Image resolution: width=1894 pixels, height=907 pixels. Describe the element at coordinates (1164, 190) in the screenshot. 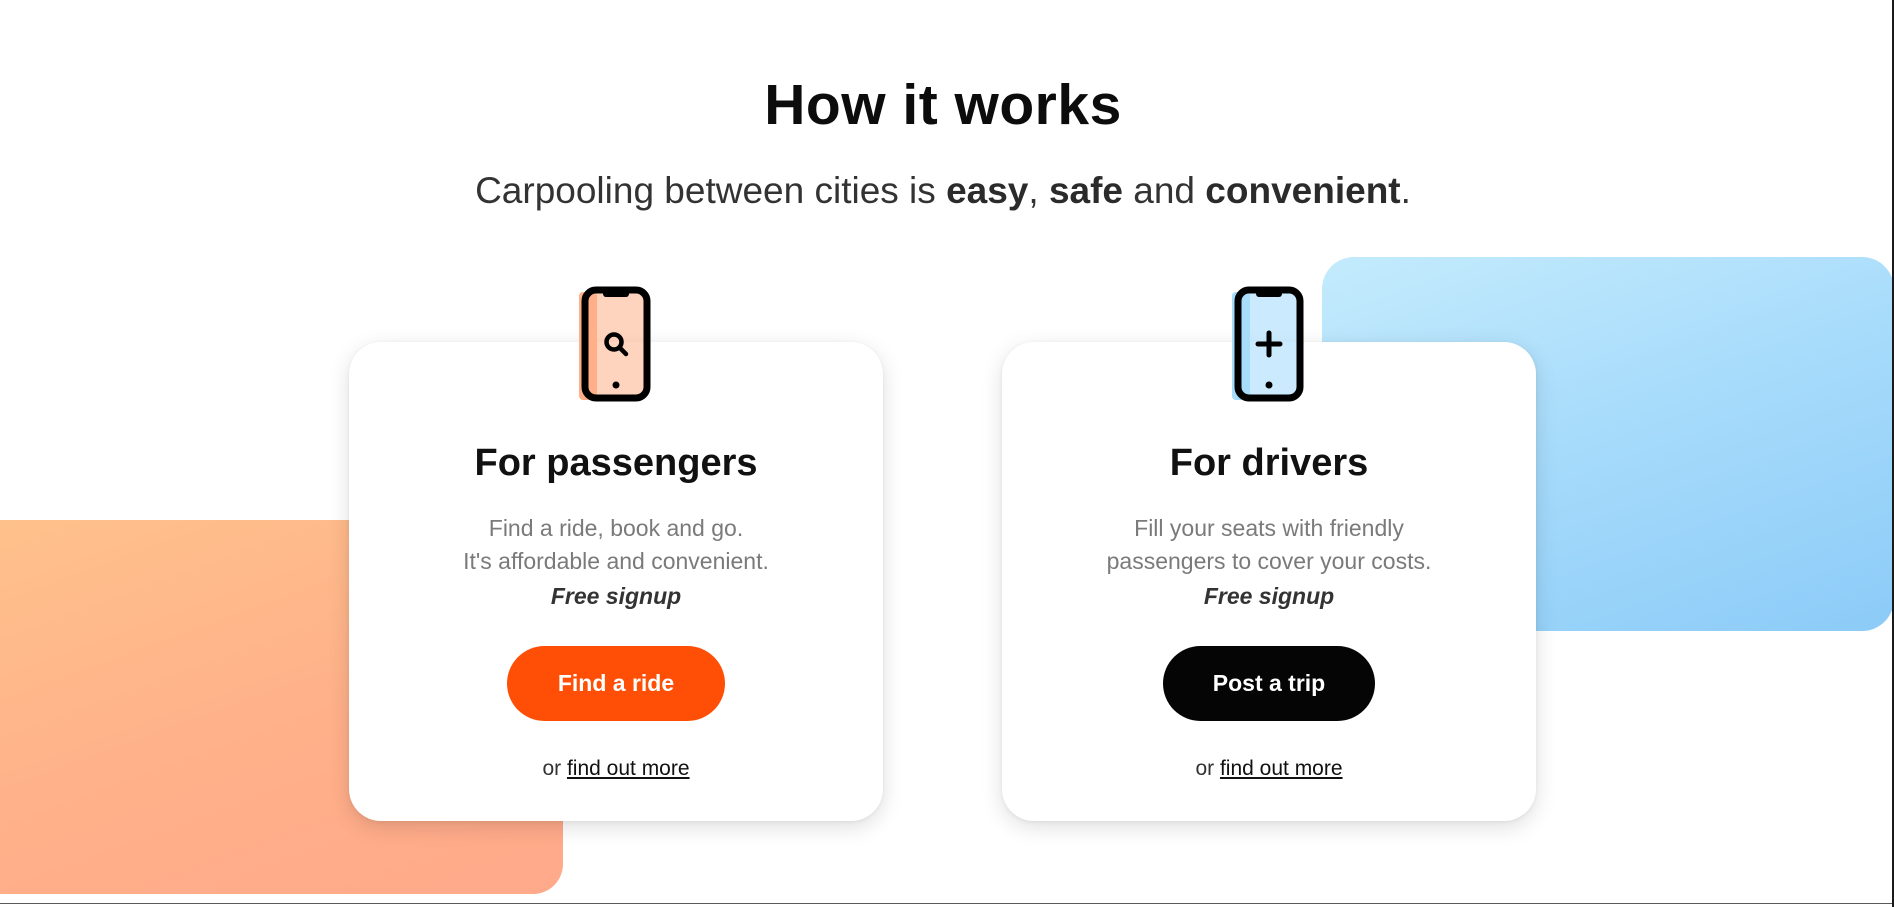

I see `subtitle-segment: and` at that location.